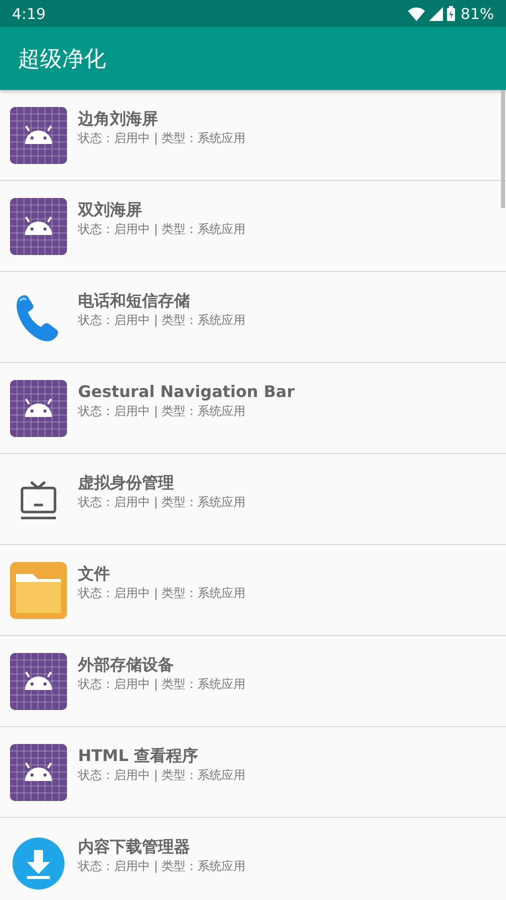 Image resolution: width=506 pixels, height=900 pixels. Describe the element at coordinates (253, 499) in the screenshot. I see `list-item: 虚拟身份管理 状态：启用中 | 类型：系统应用` at that location.